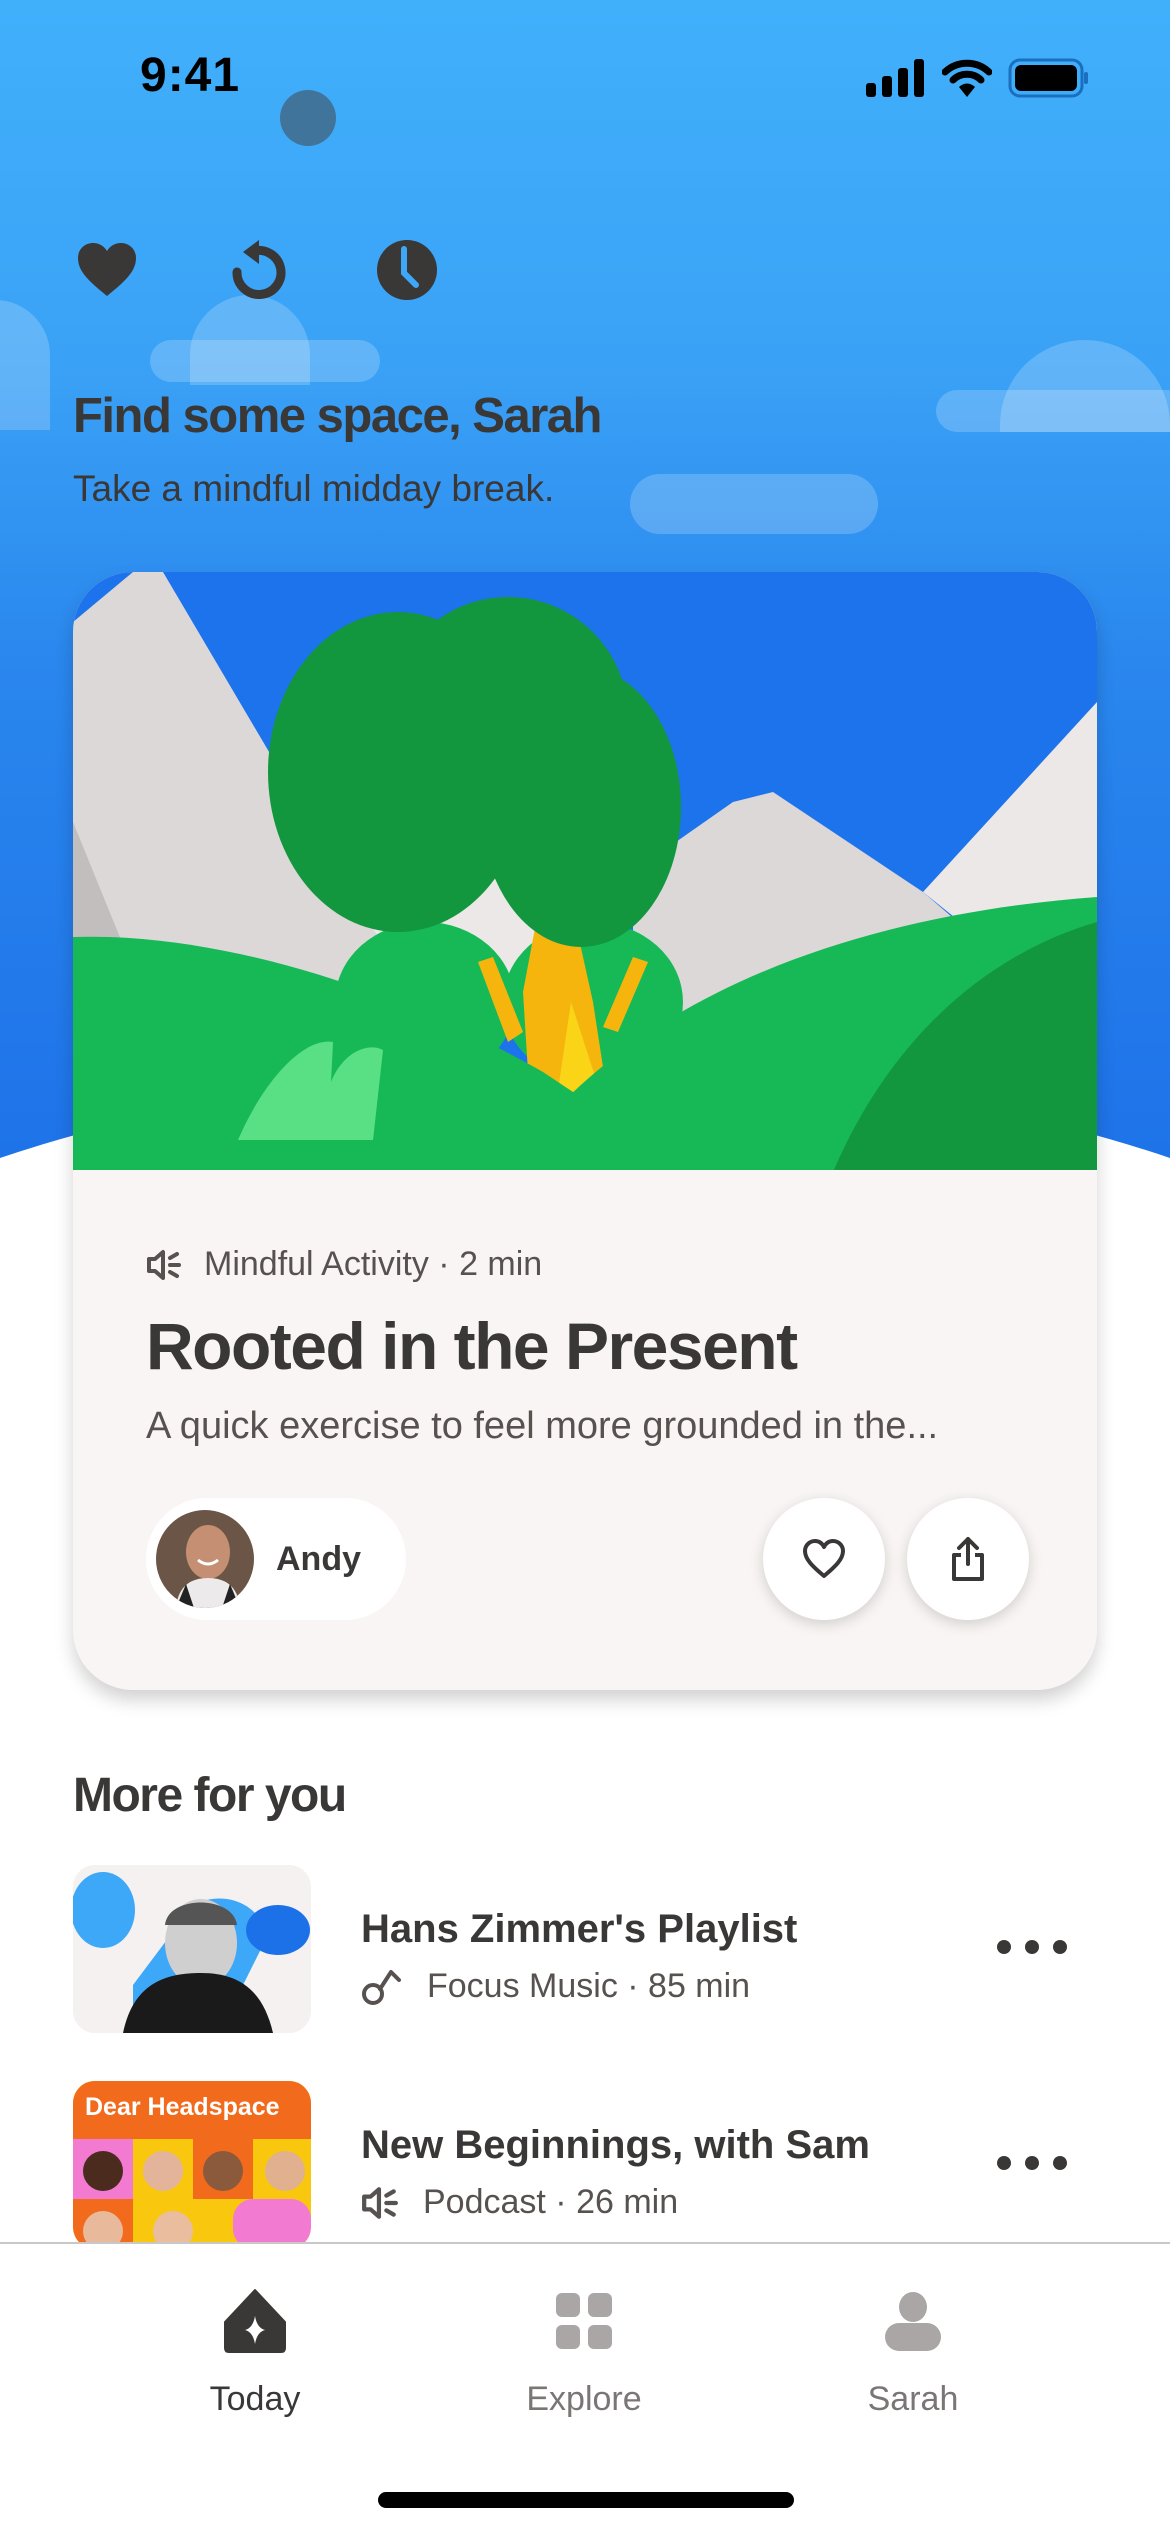  I want to click on history-button, so click(407, 270).